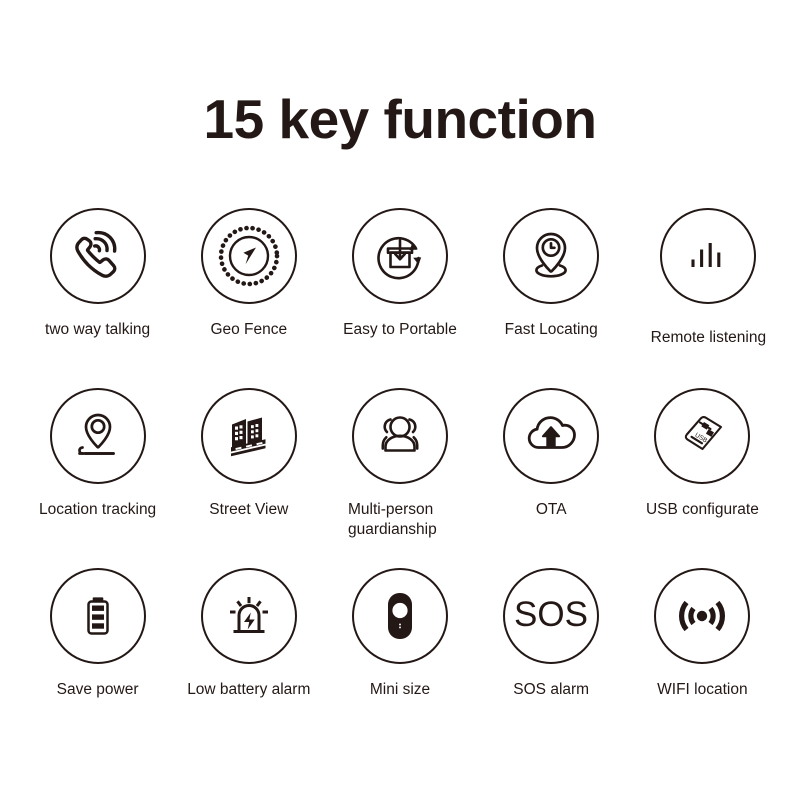 This screenshot has width=800, height=800. I want to click on sos-glyph-text: SOS, so click(551, 614).